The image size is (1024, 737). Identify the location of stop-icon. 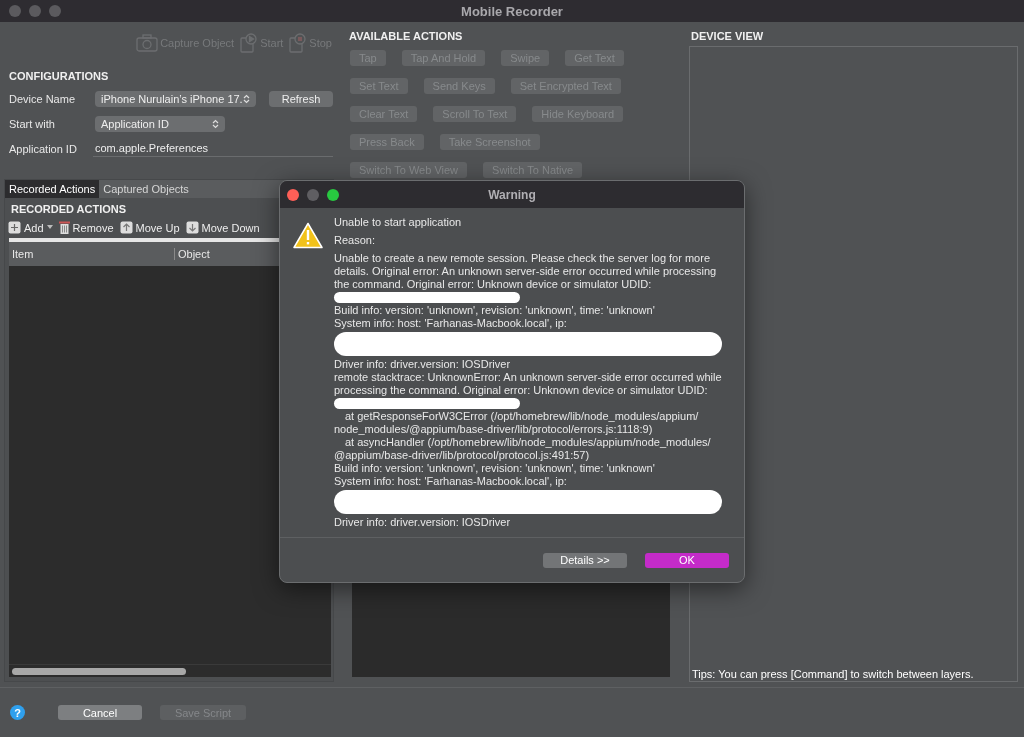
(298, 43).